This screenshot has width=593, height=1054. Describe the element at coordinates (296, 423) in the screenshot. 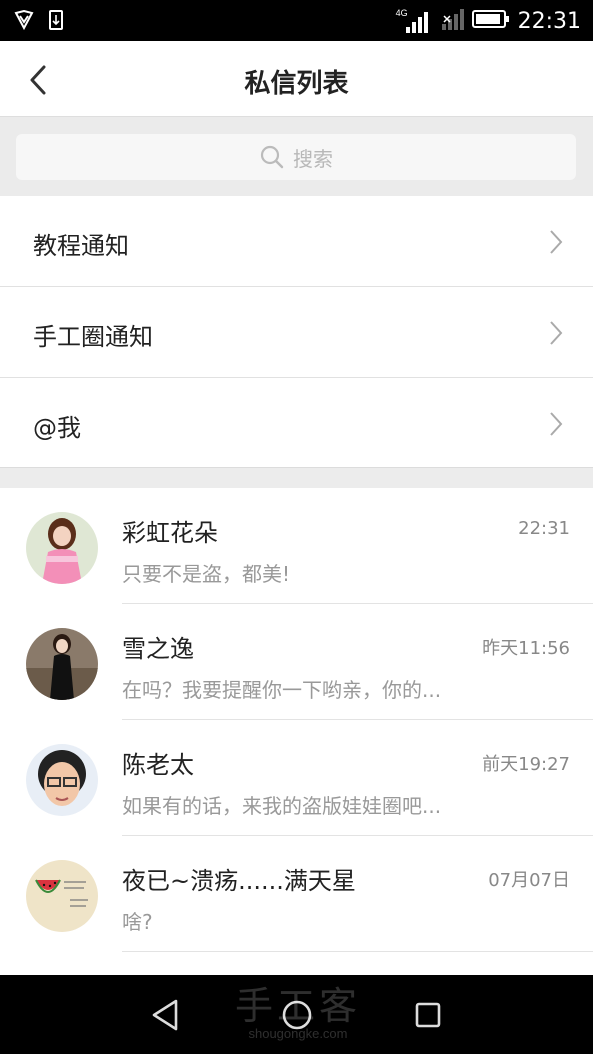

I see `notice-item-mentions: @我` at that location.